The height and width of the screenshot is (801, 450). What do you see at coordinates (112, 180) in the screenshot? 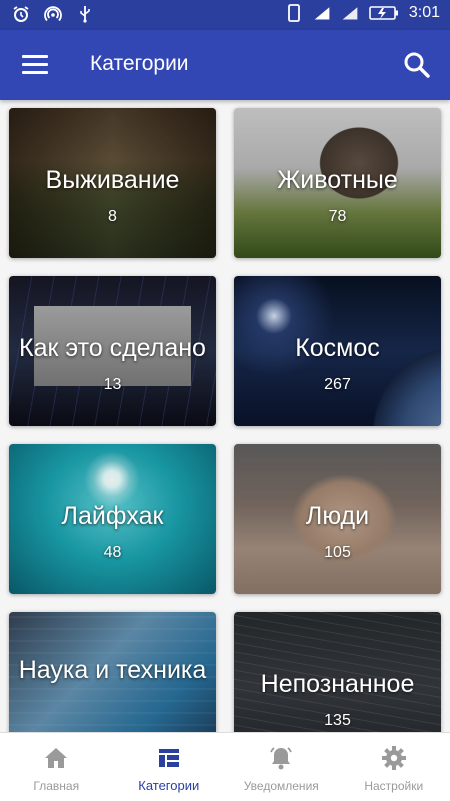
I see `category-name: Выживание` at bounding box center [112, 180].